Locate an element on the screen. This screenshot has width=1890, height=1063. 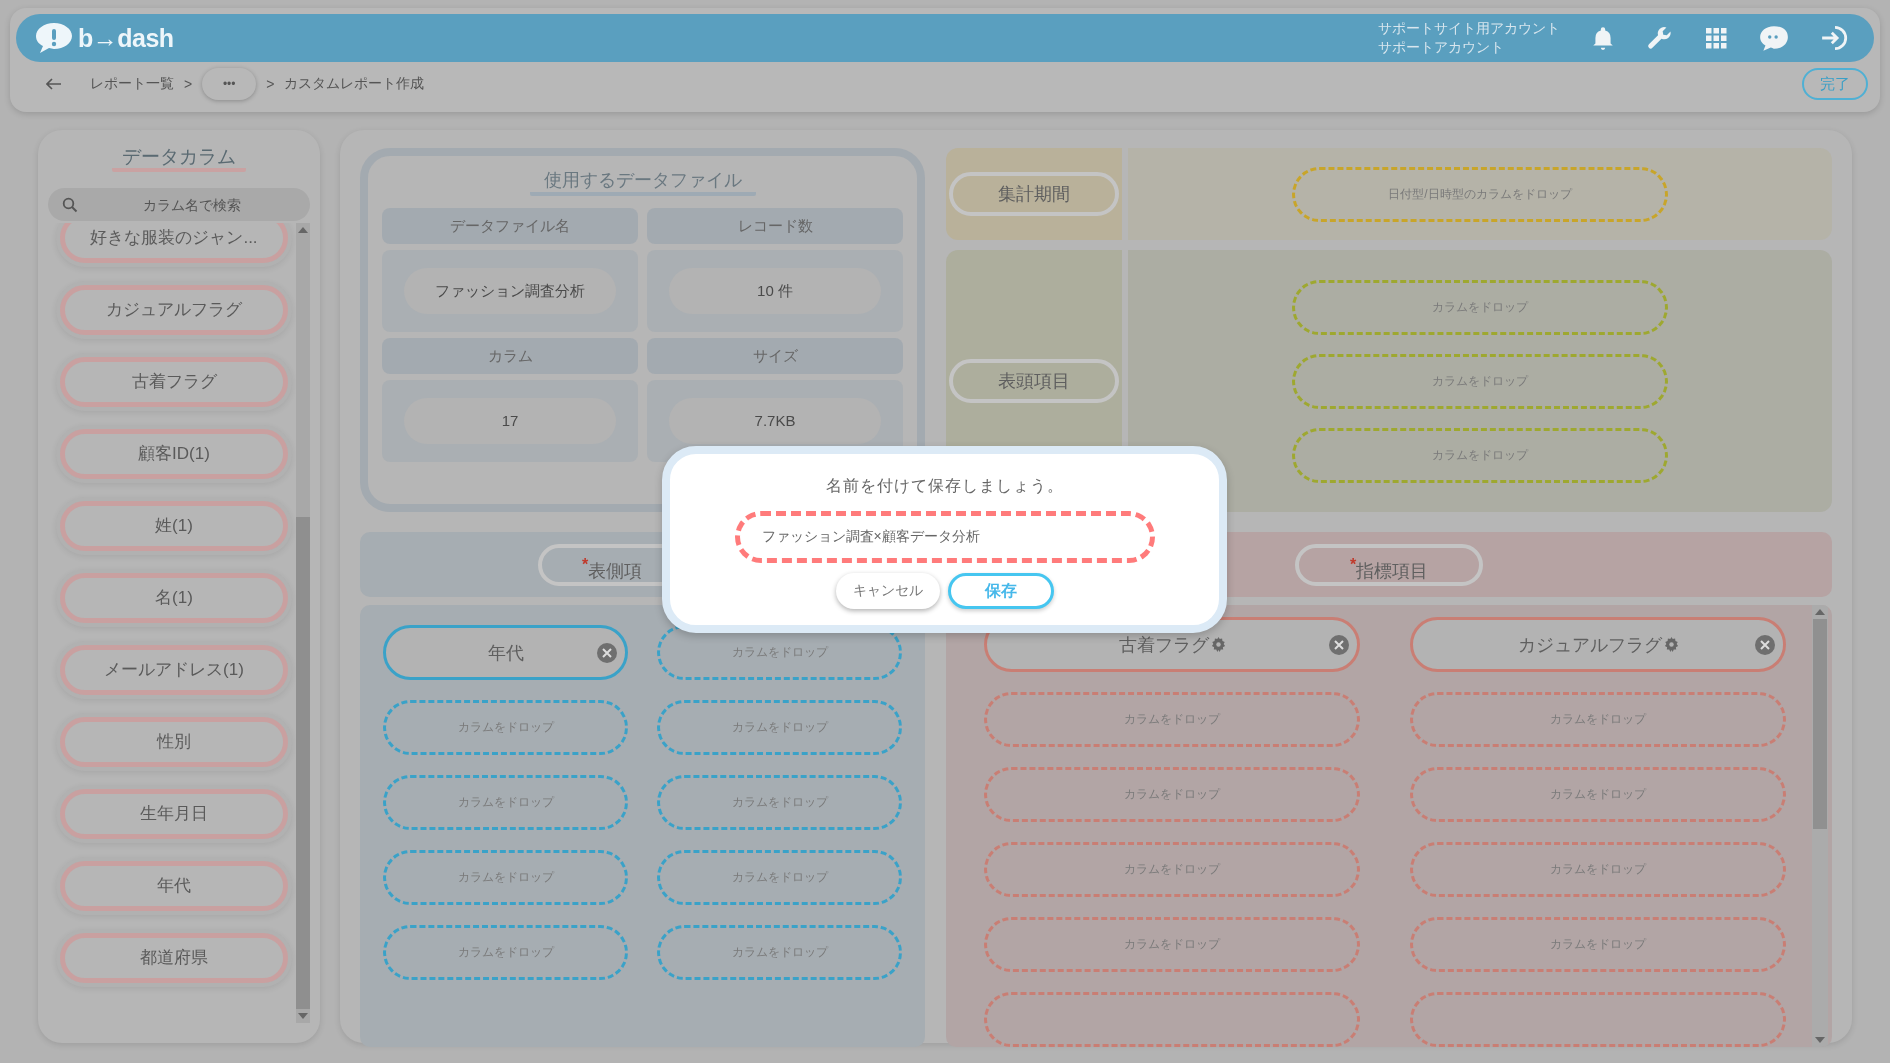
field-label: レコード数 is located at coordinates (775, 226).